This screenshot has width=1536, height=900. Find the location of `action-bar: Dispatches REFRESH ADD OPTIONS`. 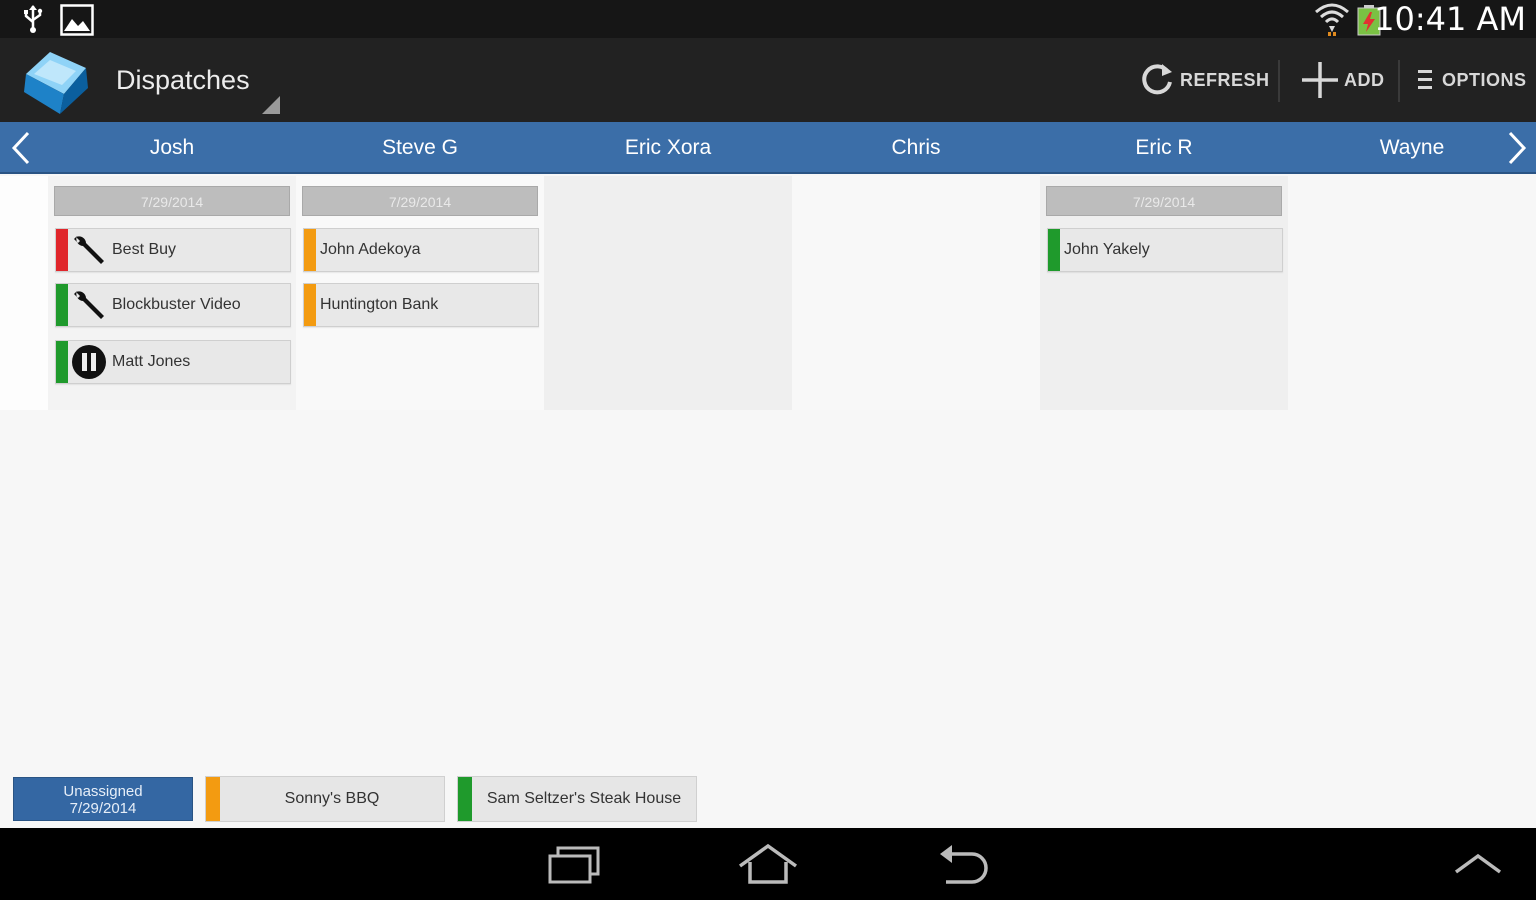

action-bar: Dispatches REFRESH ADD OPTIONS is located at coordinates (768, 80).